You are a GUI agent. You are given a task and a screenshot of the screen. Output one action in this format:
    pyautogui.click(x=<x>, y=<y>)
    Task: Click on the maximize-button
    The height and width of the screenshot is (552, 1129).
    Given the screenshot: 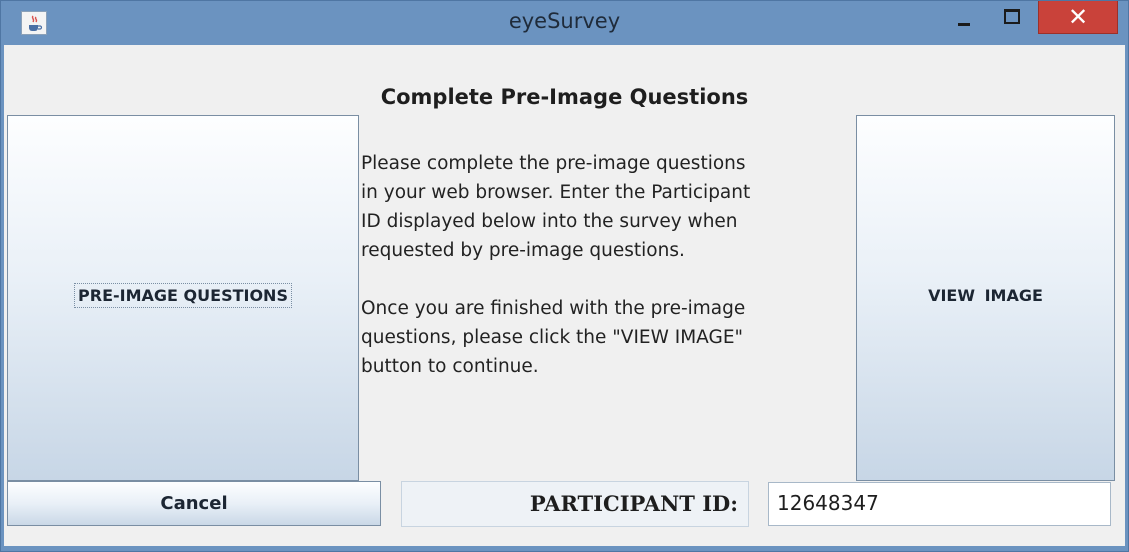 What is the action you would take?
    pyautogui.click(x=1010, y=17)
    